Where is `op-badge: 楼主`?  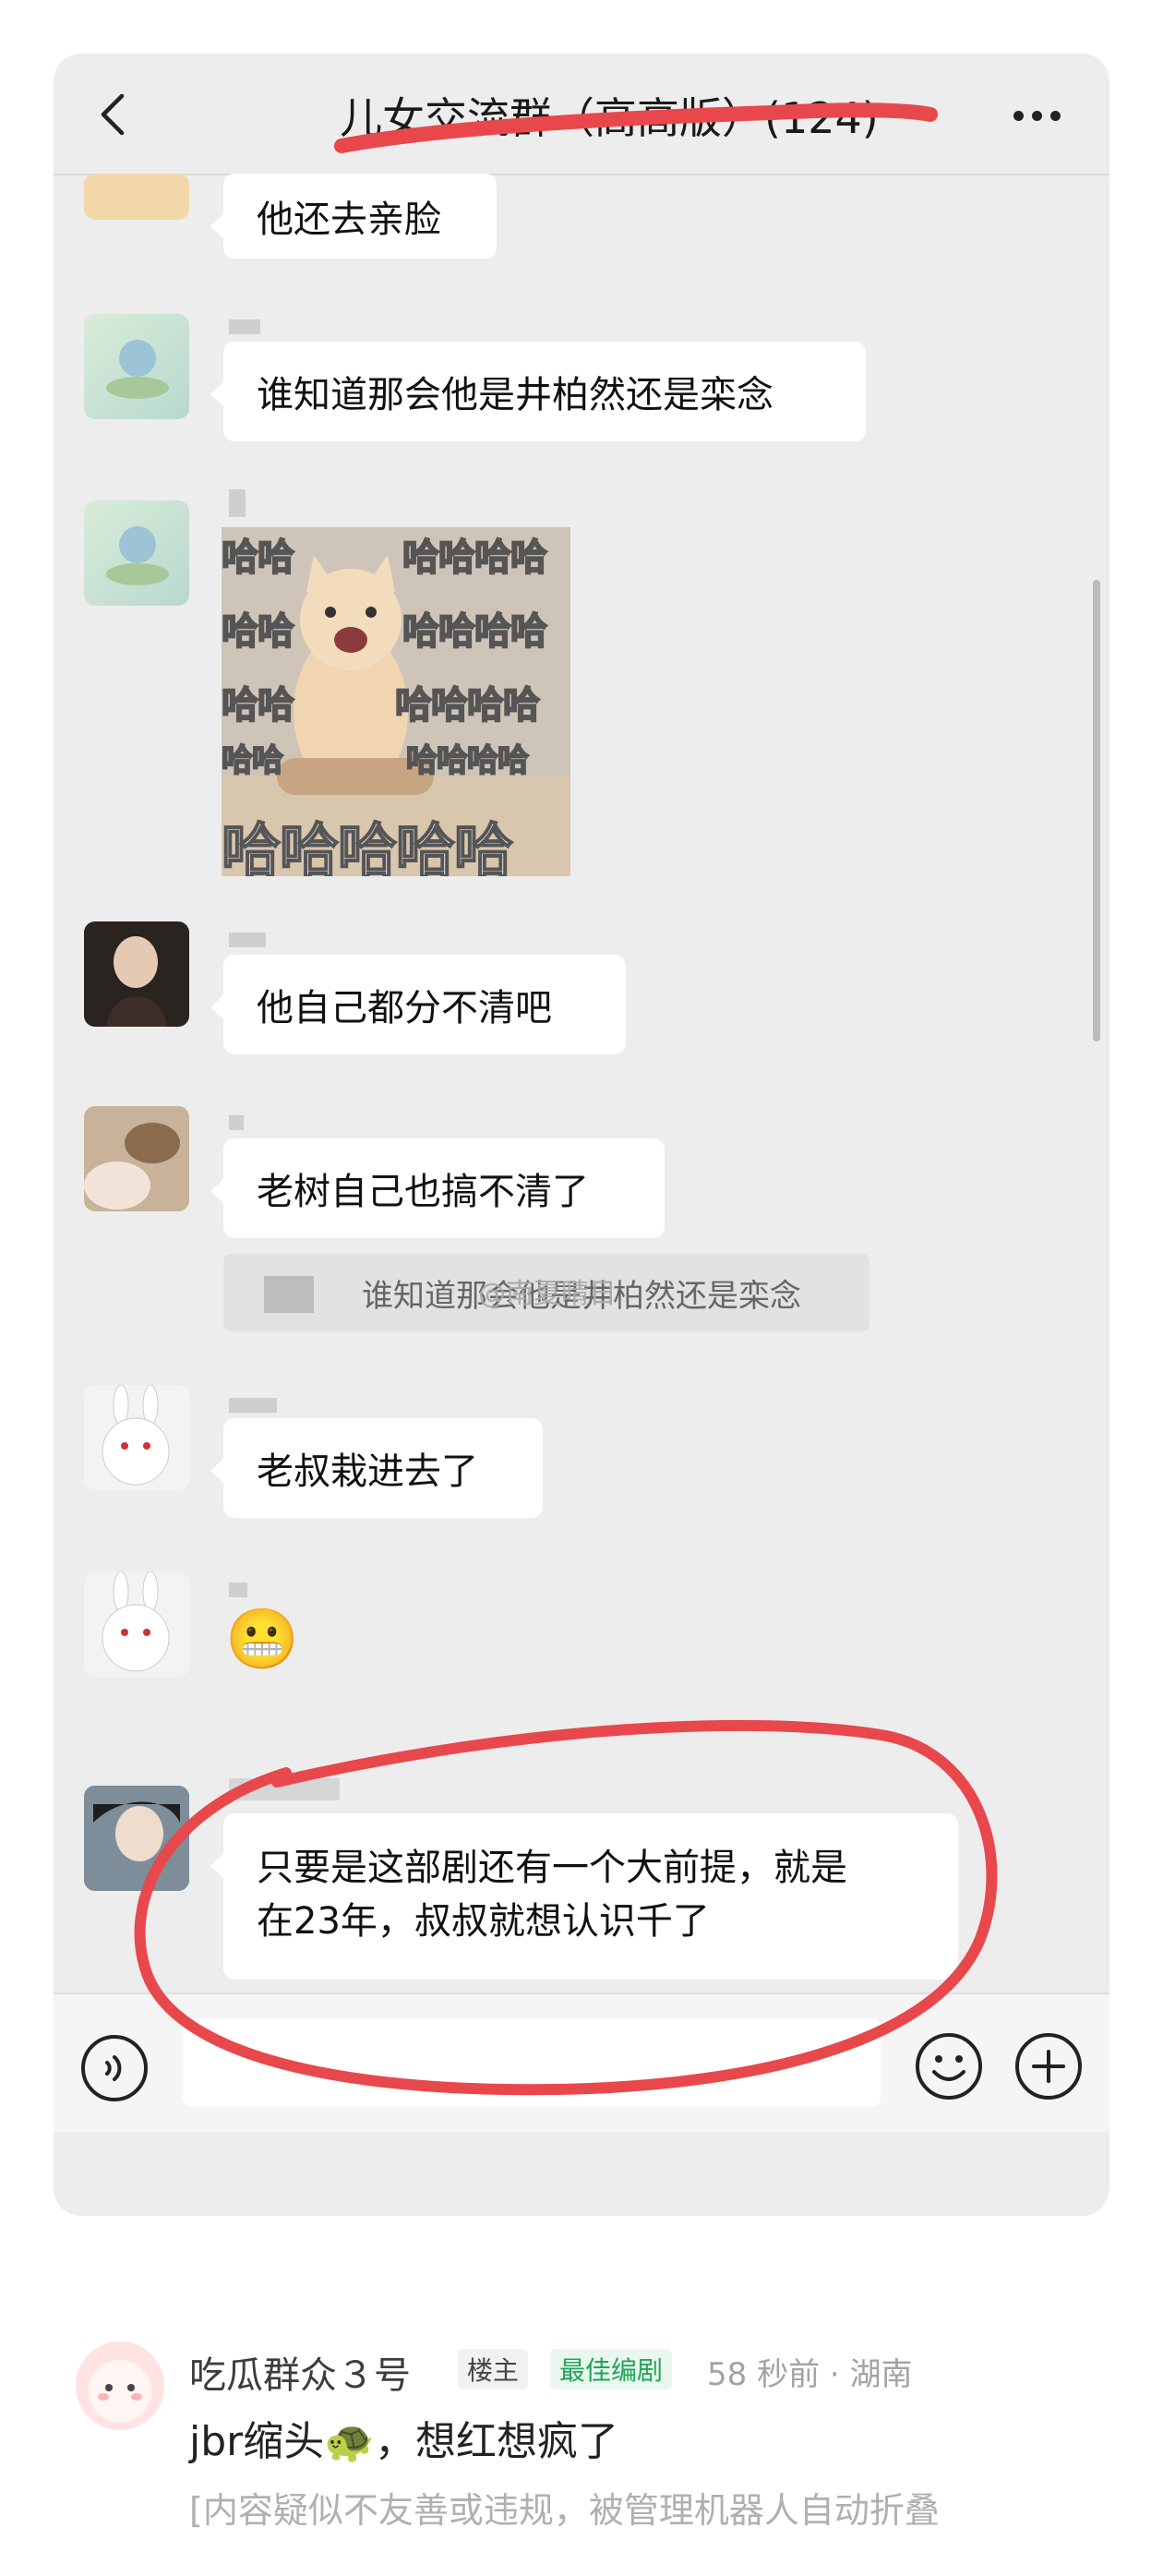
op-badge: 楼主 is located at coordinates (494, 2369).